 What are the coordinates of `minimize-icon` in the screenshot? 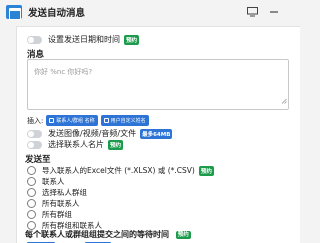 It's located at (274, 12).